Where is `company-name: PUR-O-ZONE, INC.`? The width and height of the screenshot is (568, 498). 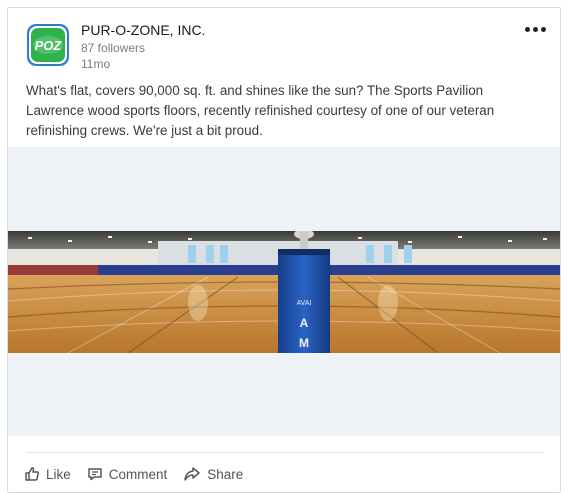 company-name: PUR-O-ZONE, INC. is located at coordinates (143, 30).